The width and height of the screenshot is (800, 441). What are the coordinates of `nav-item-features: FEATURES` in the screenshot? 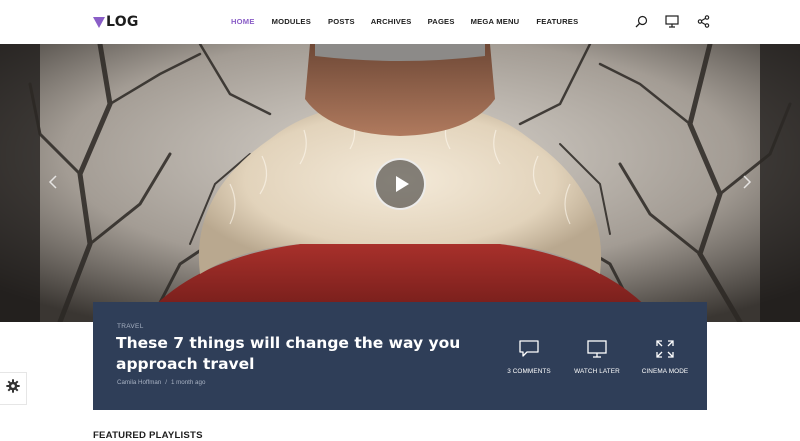 It's located at (557, 21).